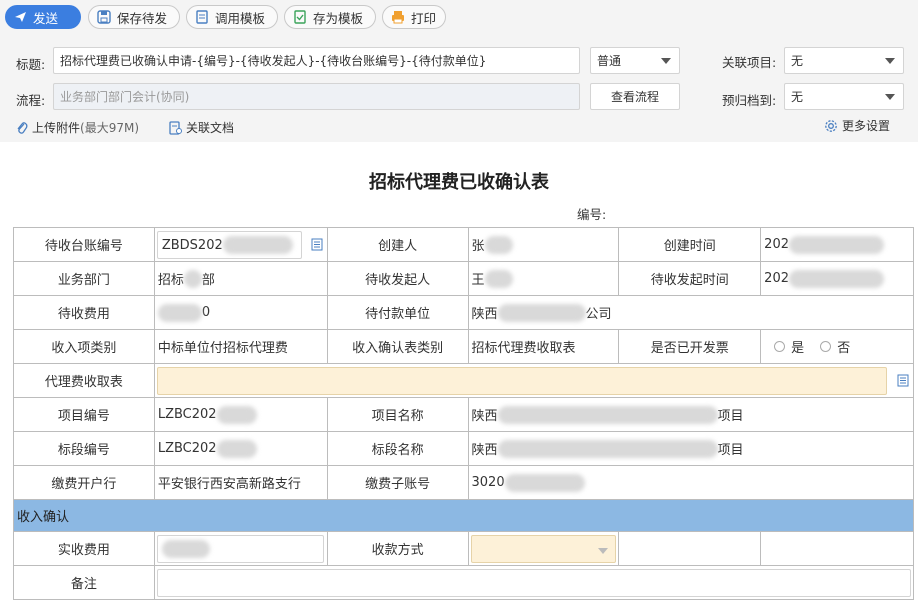 The height and width of the screenshot is (604, 918). What do you see at coordinates (780, 346) in the screenshot?
I see `invoice-yes-radio` at bounding box center [780, 346].